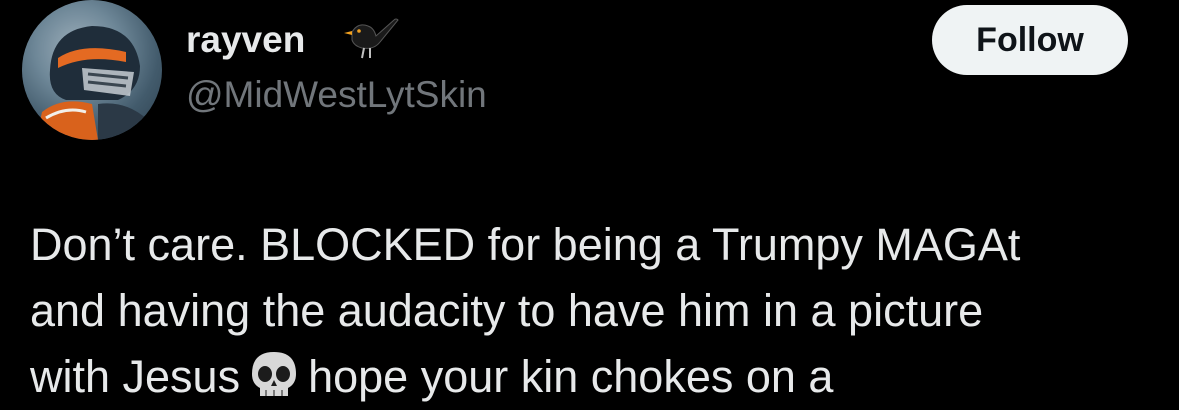 The width and height of the screenshot is (1179, 410). I want to click on tweet-line-3-end: hope your kin chokes on a, so click(571, 376).